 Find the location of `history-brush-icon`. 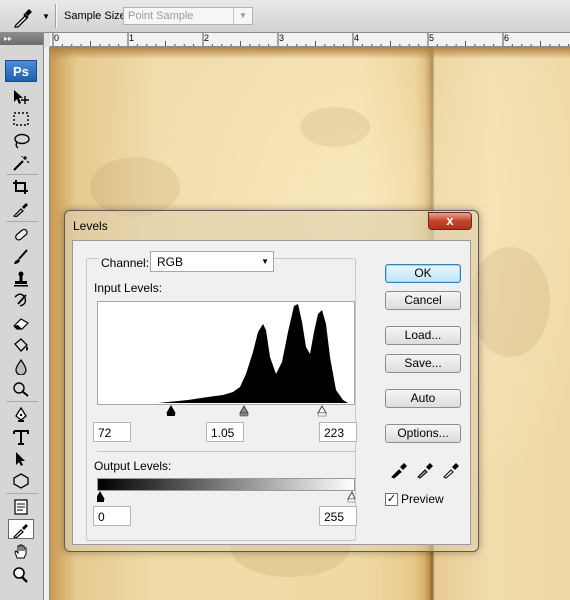

history-brush-icon is located at coordinates (21, 301).